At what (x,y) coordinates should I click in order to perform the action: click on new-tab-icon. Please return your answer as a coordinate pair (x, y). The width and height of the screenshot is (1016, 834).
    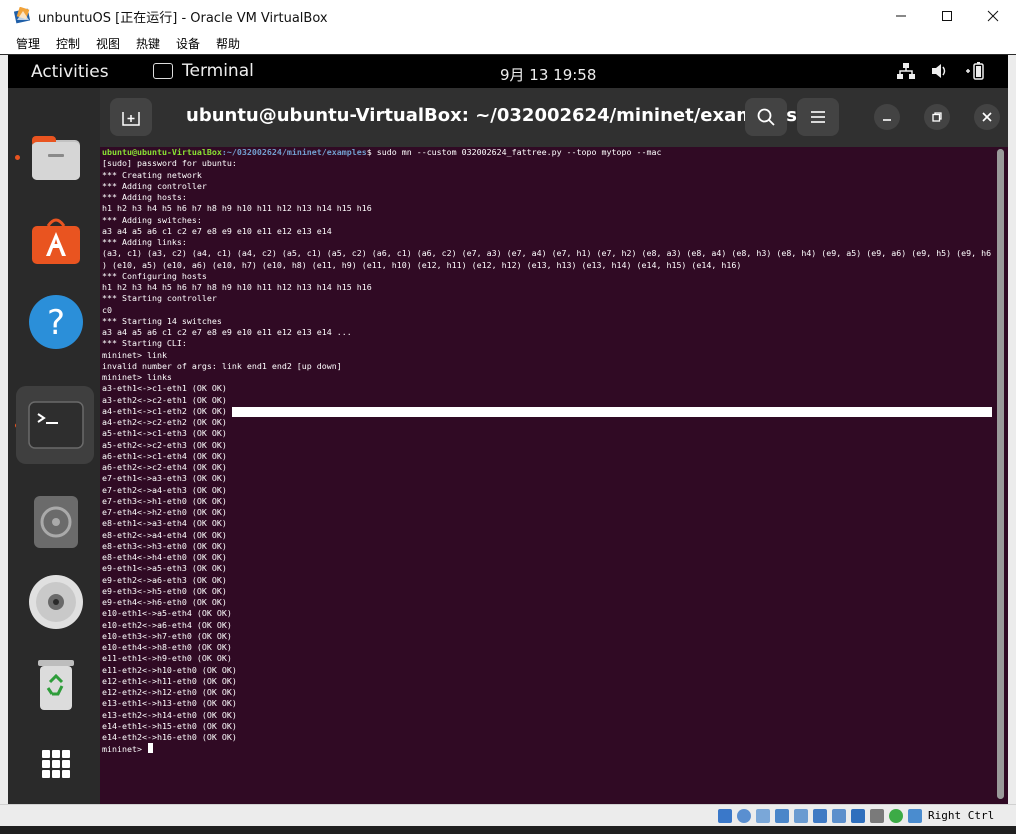
    Looking at the image, I should click on (131, 119).